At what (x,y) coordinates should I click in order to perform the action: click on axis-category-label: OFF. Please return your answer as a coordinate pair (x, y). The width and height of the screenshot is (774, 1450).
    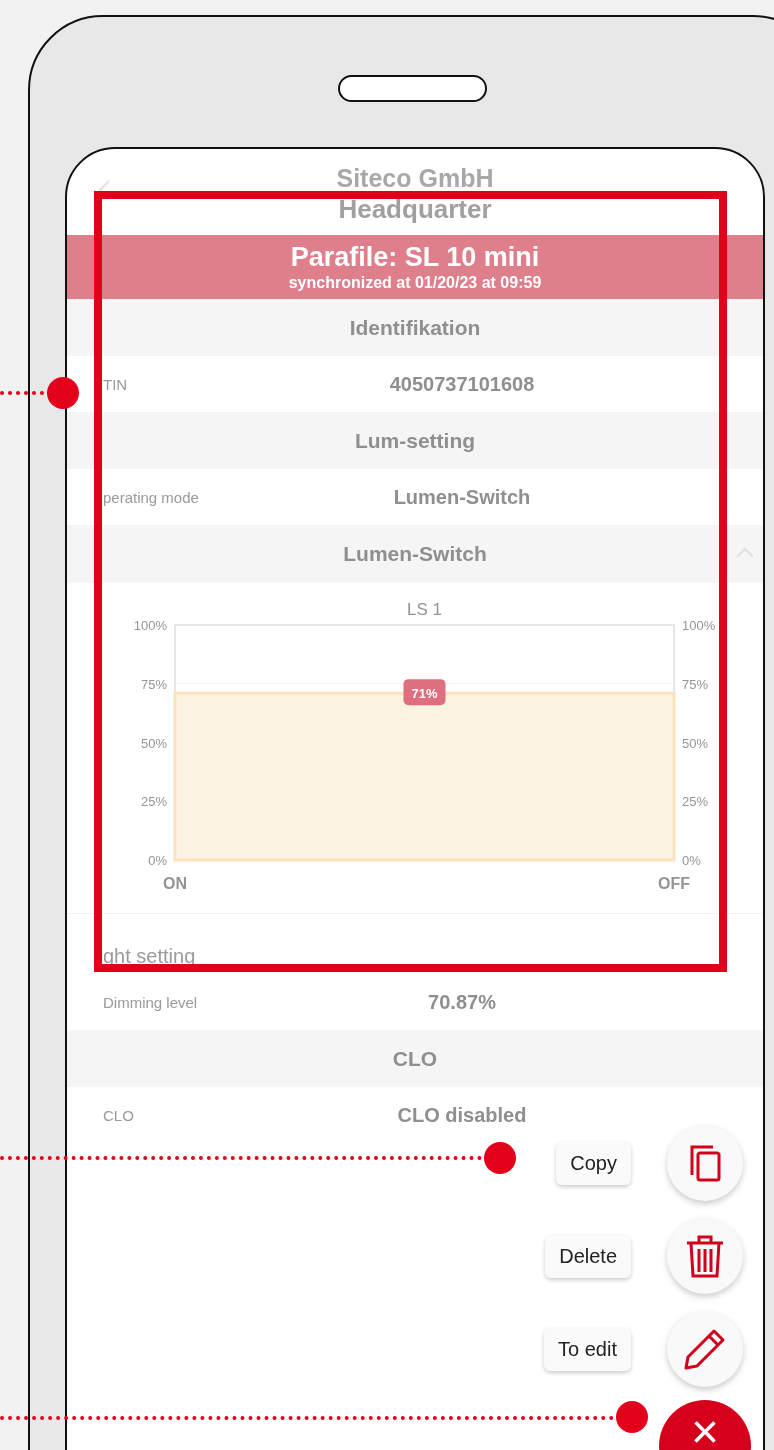
    Looking at the image, I should click on (674, 883).